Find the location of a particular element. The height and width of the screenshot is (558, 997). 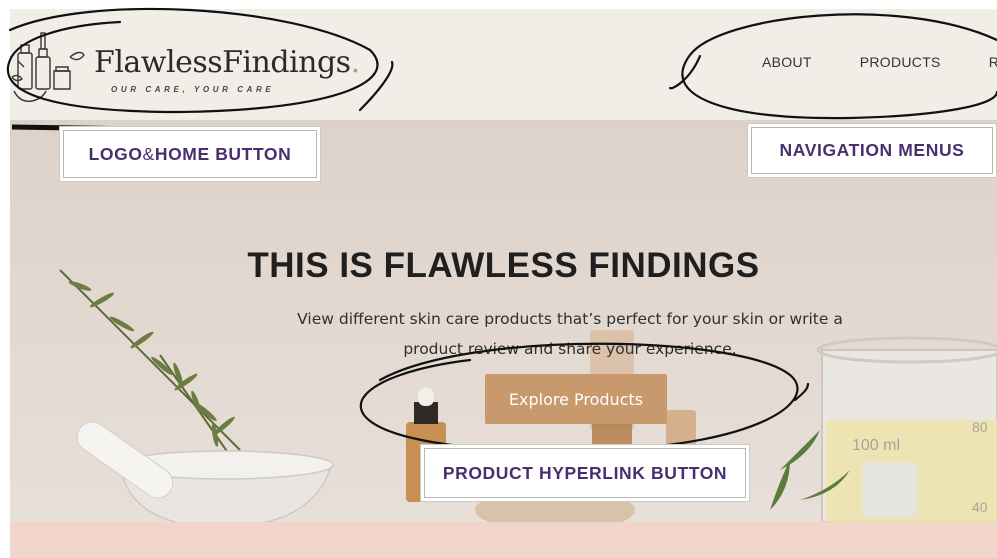

nav-item-about: ABOUT is located at coordinates (787, 62).